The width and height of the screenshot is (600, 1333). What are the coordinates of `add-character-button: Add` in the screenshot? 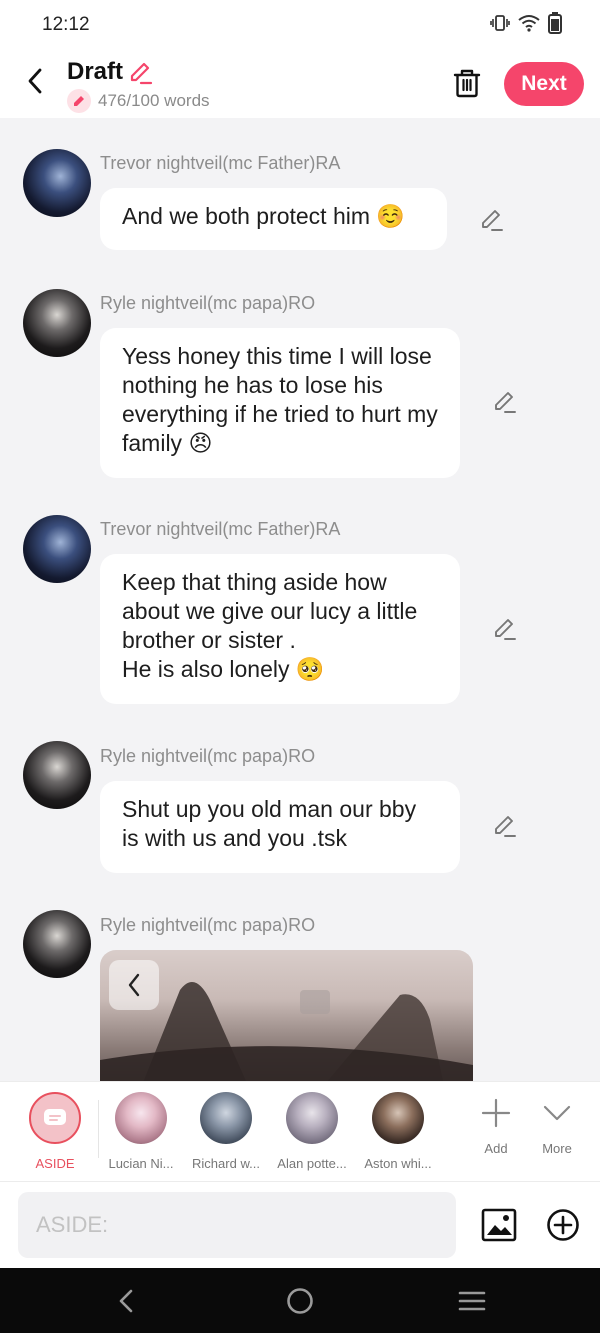 It's located at (496, 1127).